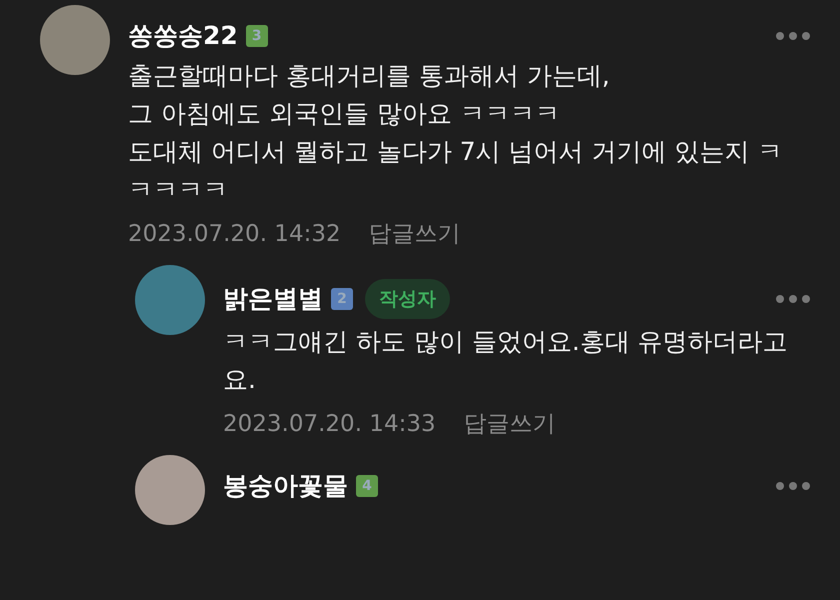 This screenshot has width=840, height=600. I want to click on comment-date: 2023.07.20. 14:32, so click(234, 234).